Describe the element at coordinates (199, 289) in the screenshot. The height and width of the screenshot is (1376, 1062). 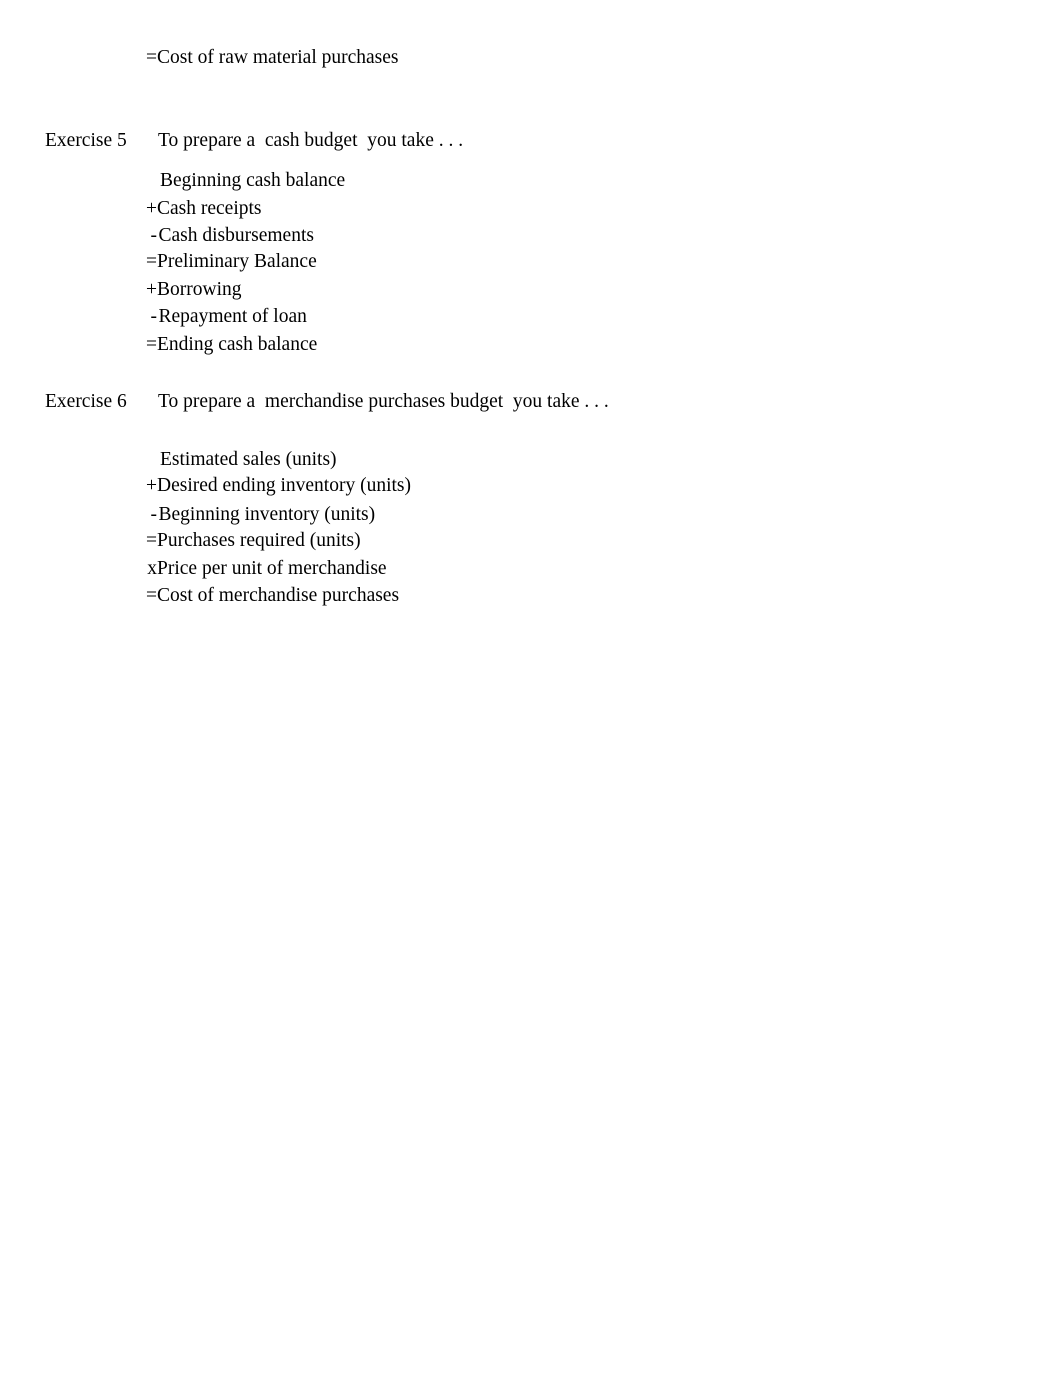
I see `formula-term: Borrowing` at that location.